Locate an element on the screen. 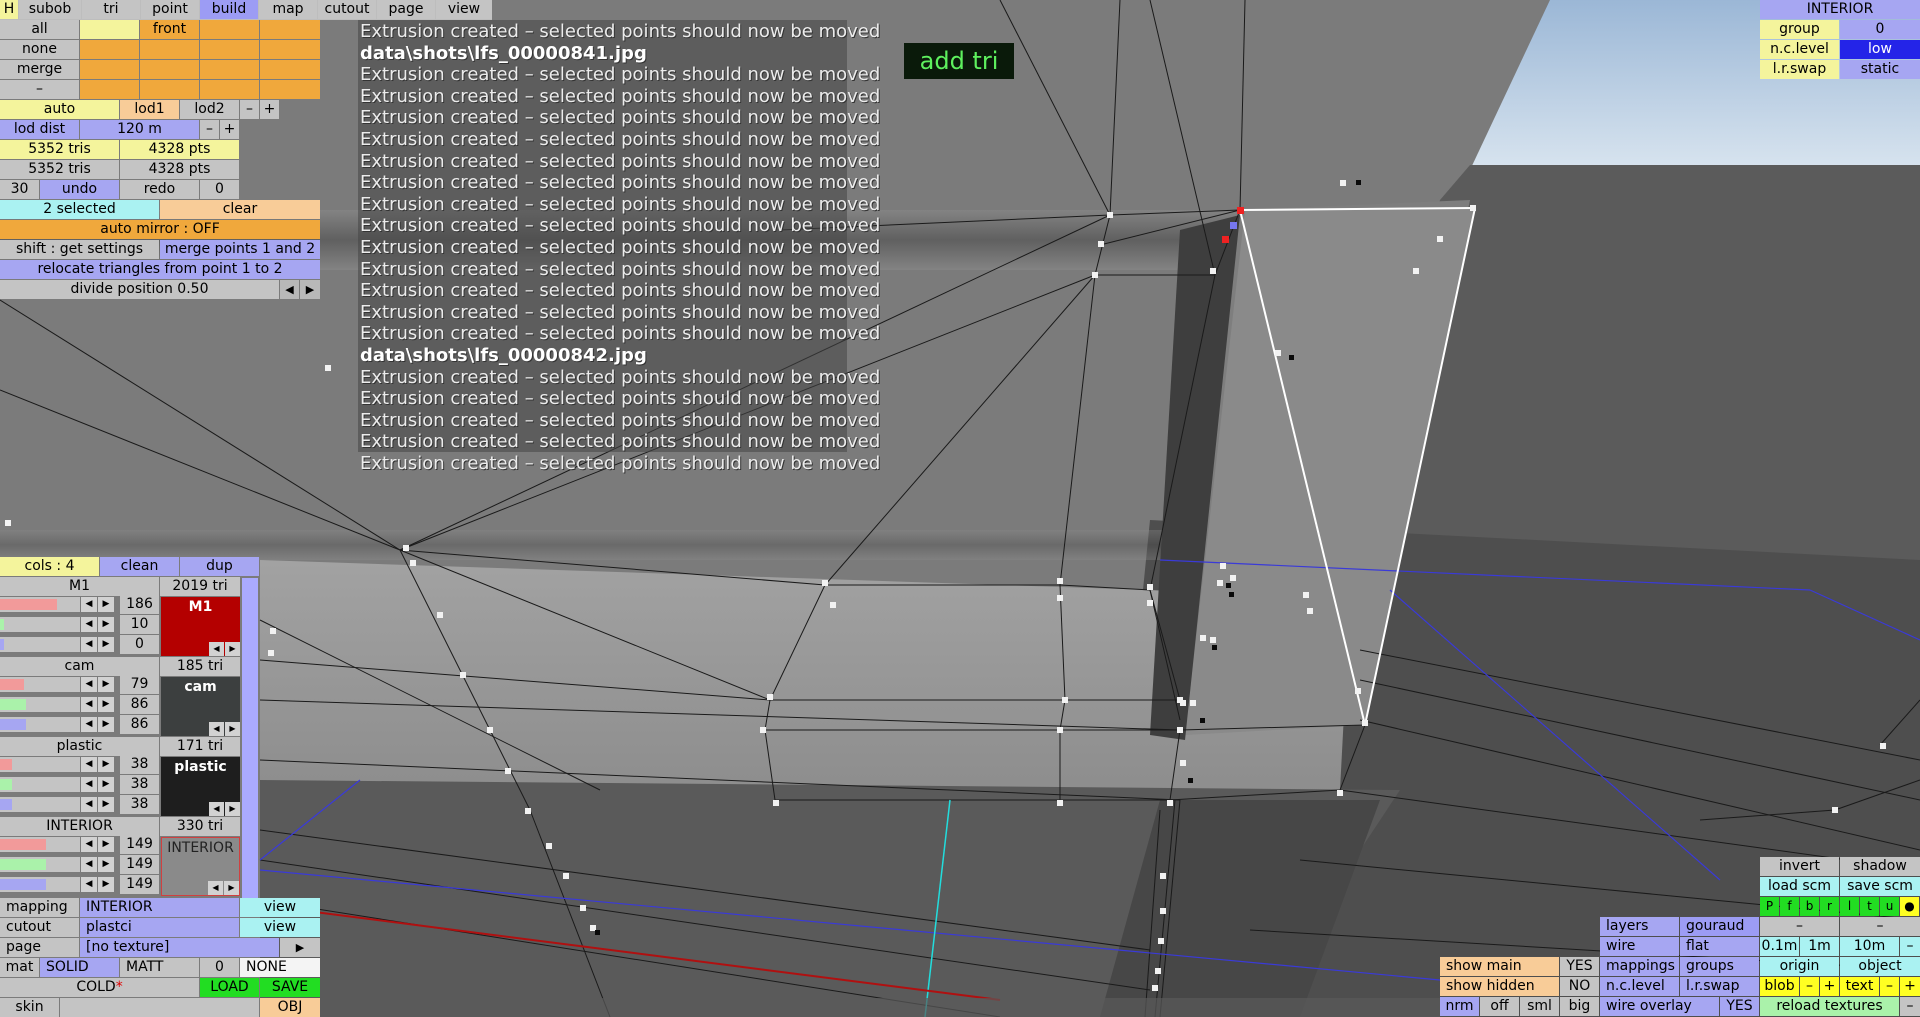 The width and height of the screenshot is (1920, 1017). view-u-button: u is located at coordinates (1889, 906).